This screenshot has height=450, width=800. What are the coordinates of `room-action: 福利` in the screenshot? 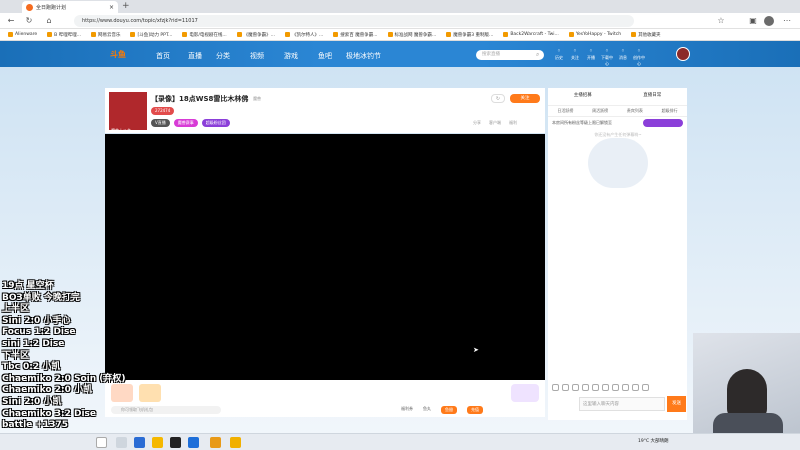 It's located at (513, 123).